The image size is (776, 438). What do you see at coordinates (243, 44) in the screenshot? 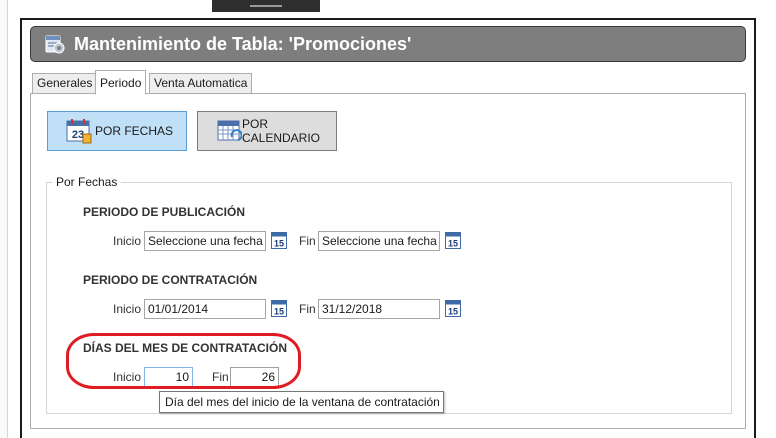
I see `window-title: Mantenimiento de Tabla: 'Promociones'` at bounding box center [243, 44].